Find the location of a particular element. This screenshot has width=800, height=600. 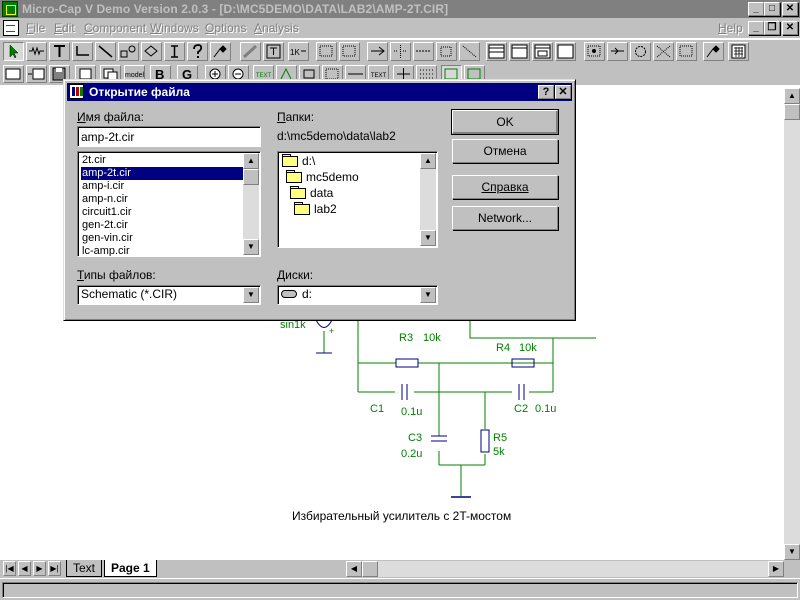

select-mode-button is located at coordinates (13, 51).